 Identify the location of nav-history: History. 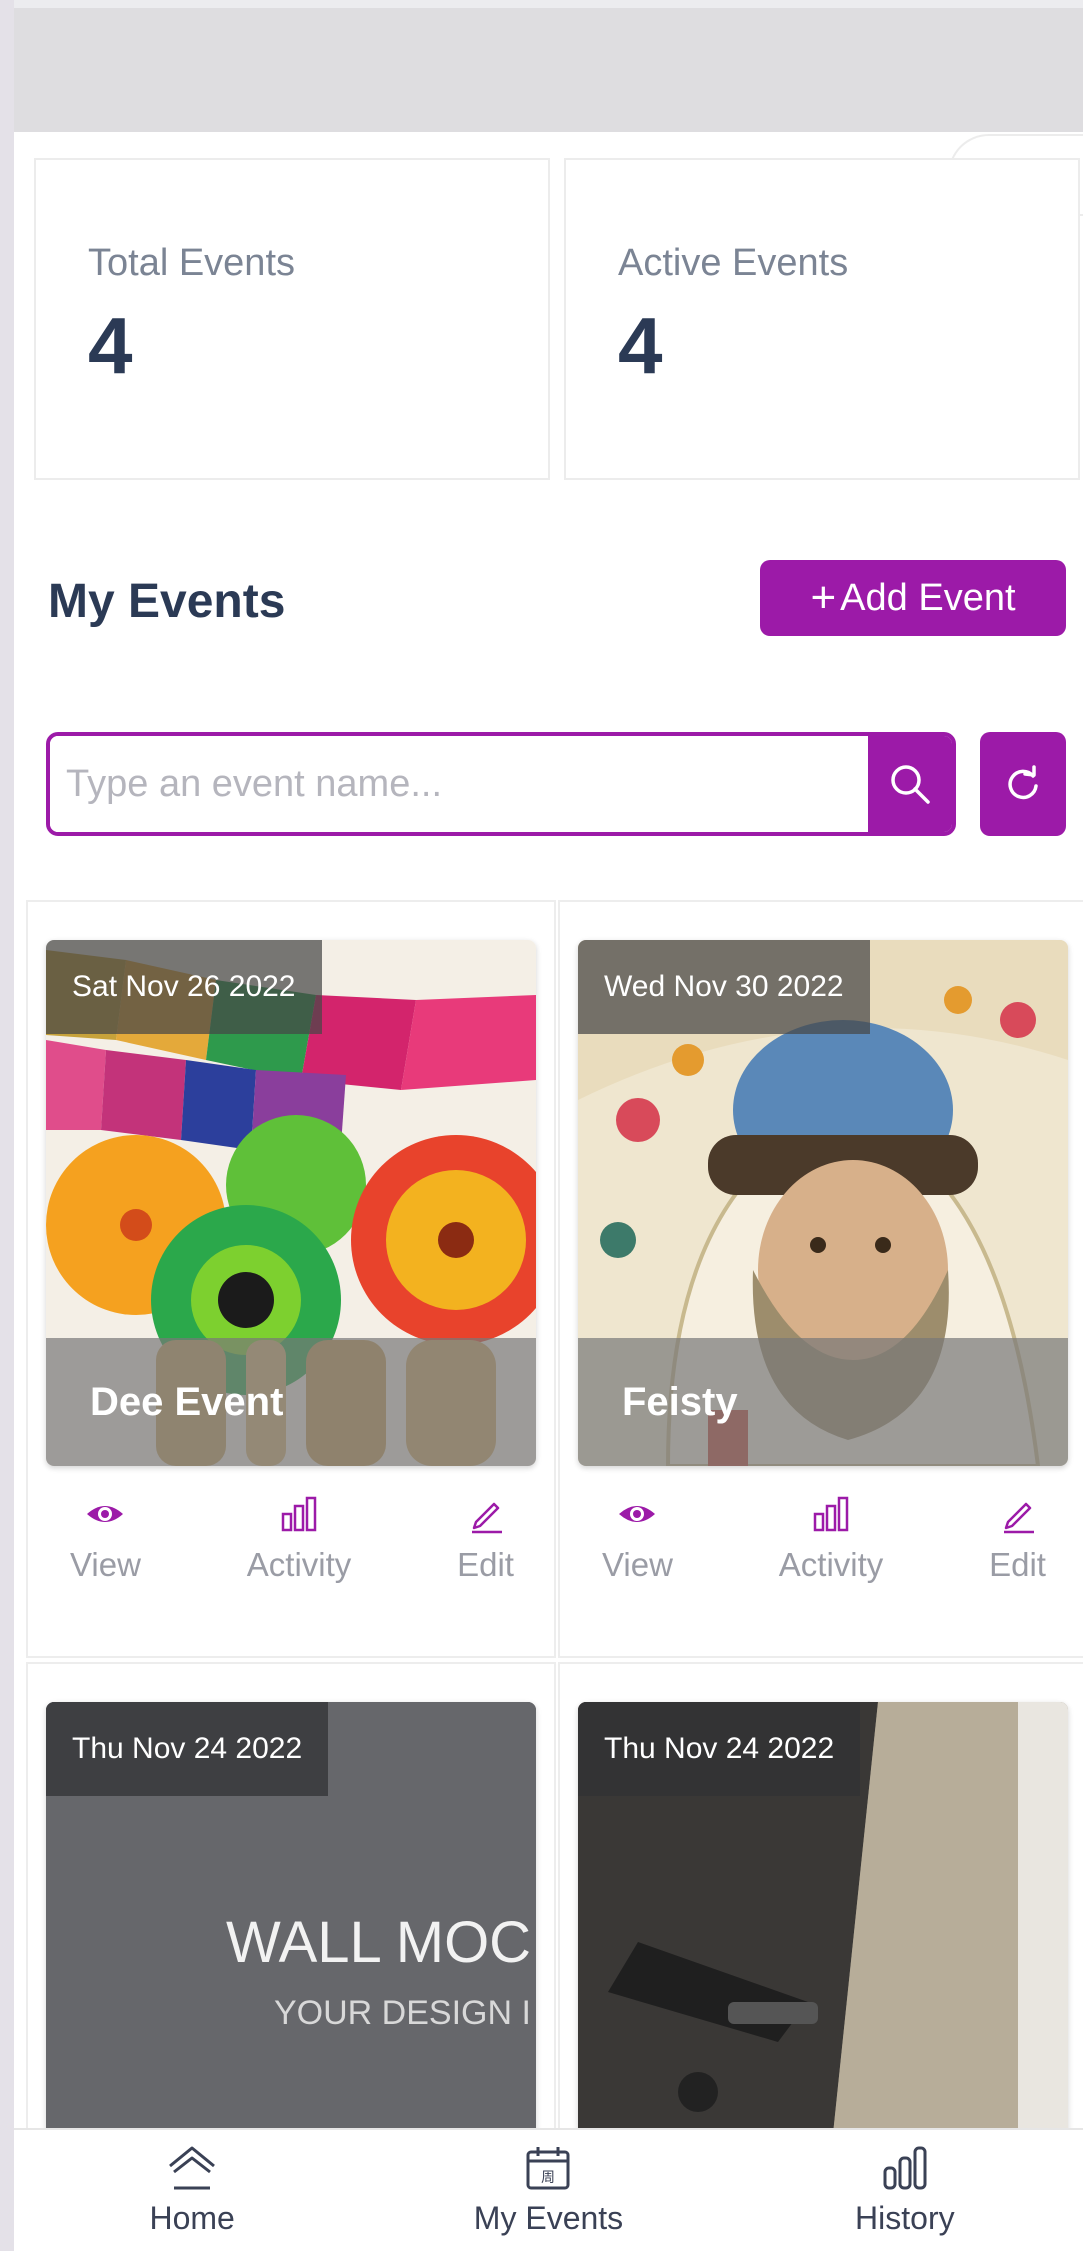
(905, 2190).